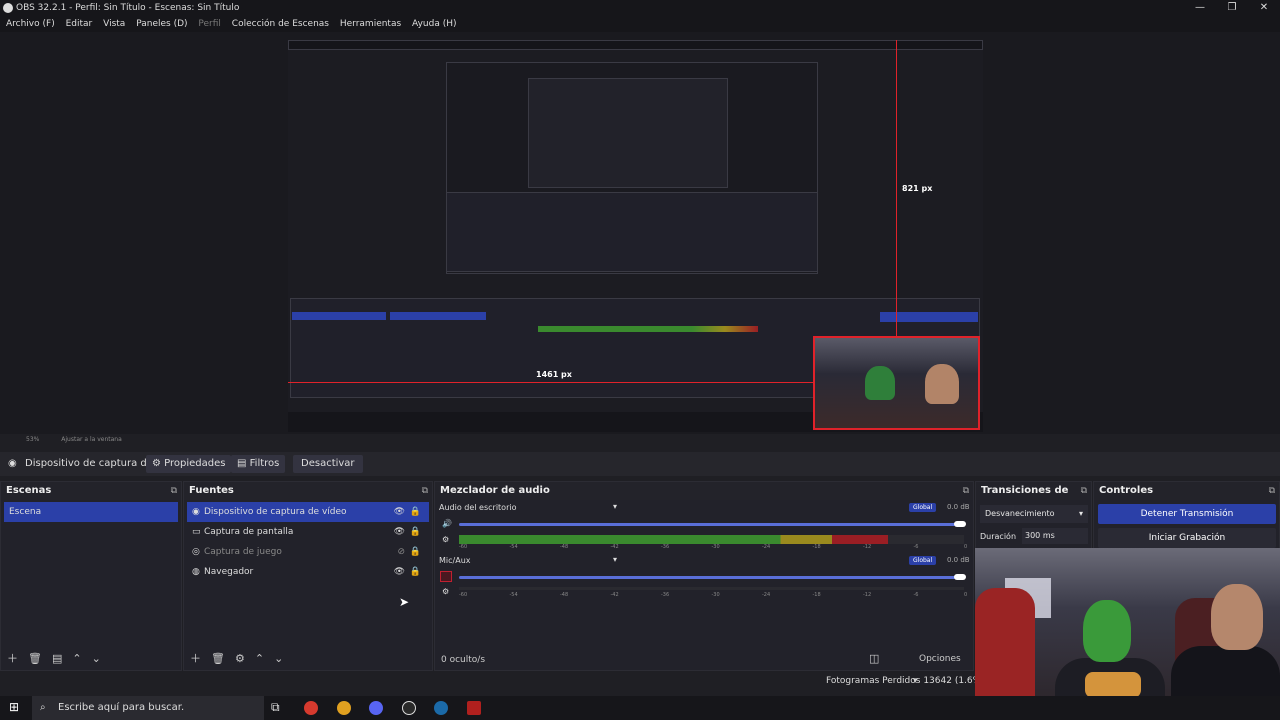 The width and height of the screenshot is (1280, 720). Describe the element at coordinates (1033, 498) in the screenshot. I see `transitions-title: Transiciones de es...⧉` at that location.